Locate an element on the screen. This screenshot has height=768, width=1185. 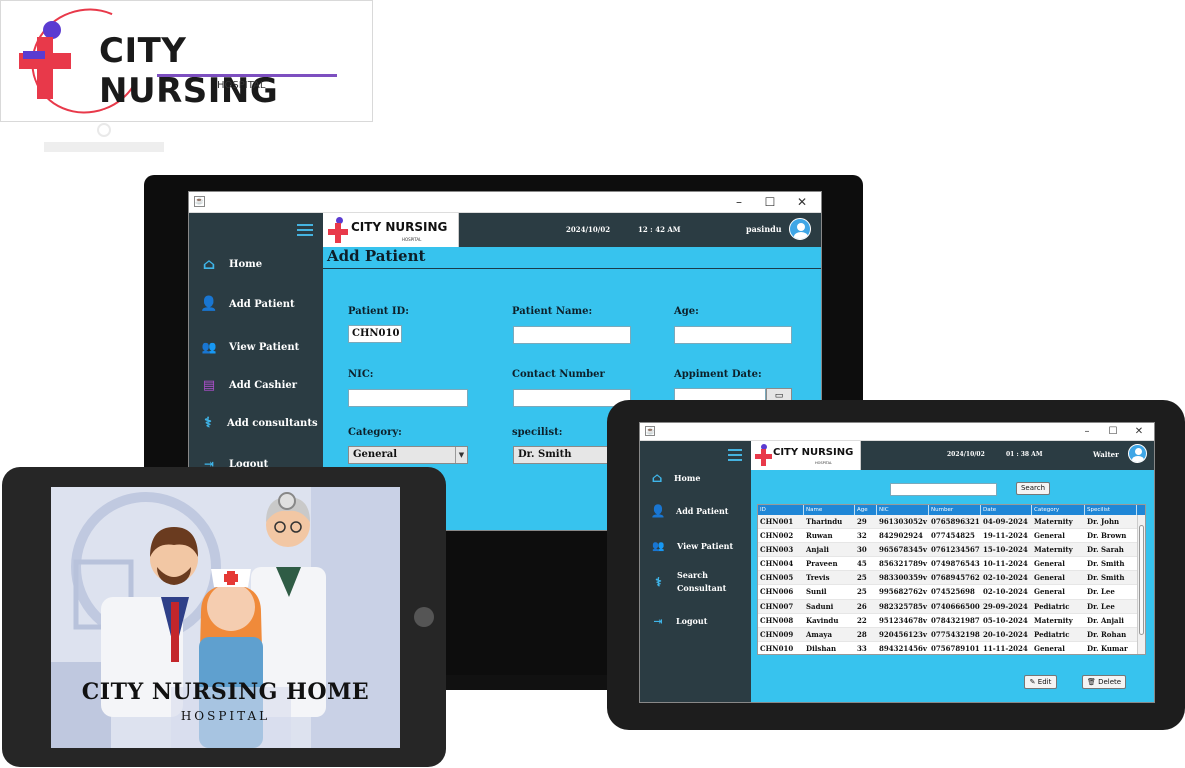
patient-id-input: CHN010 is located at coordinates (375, 334).